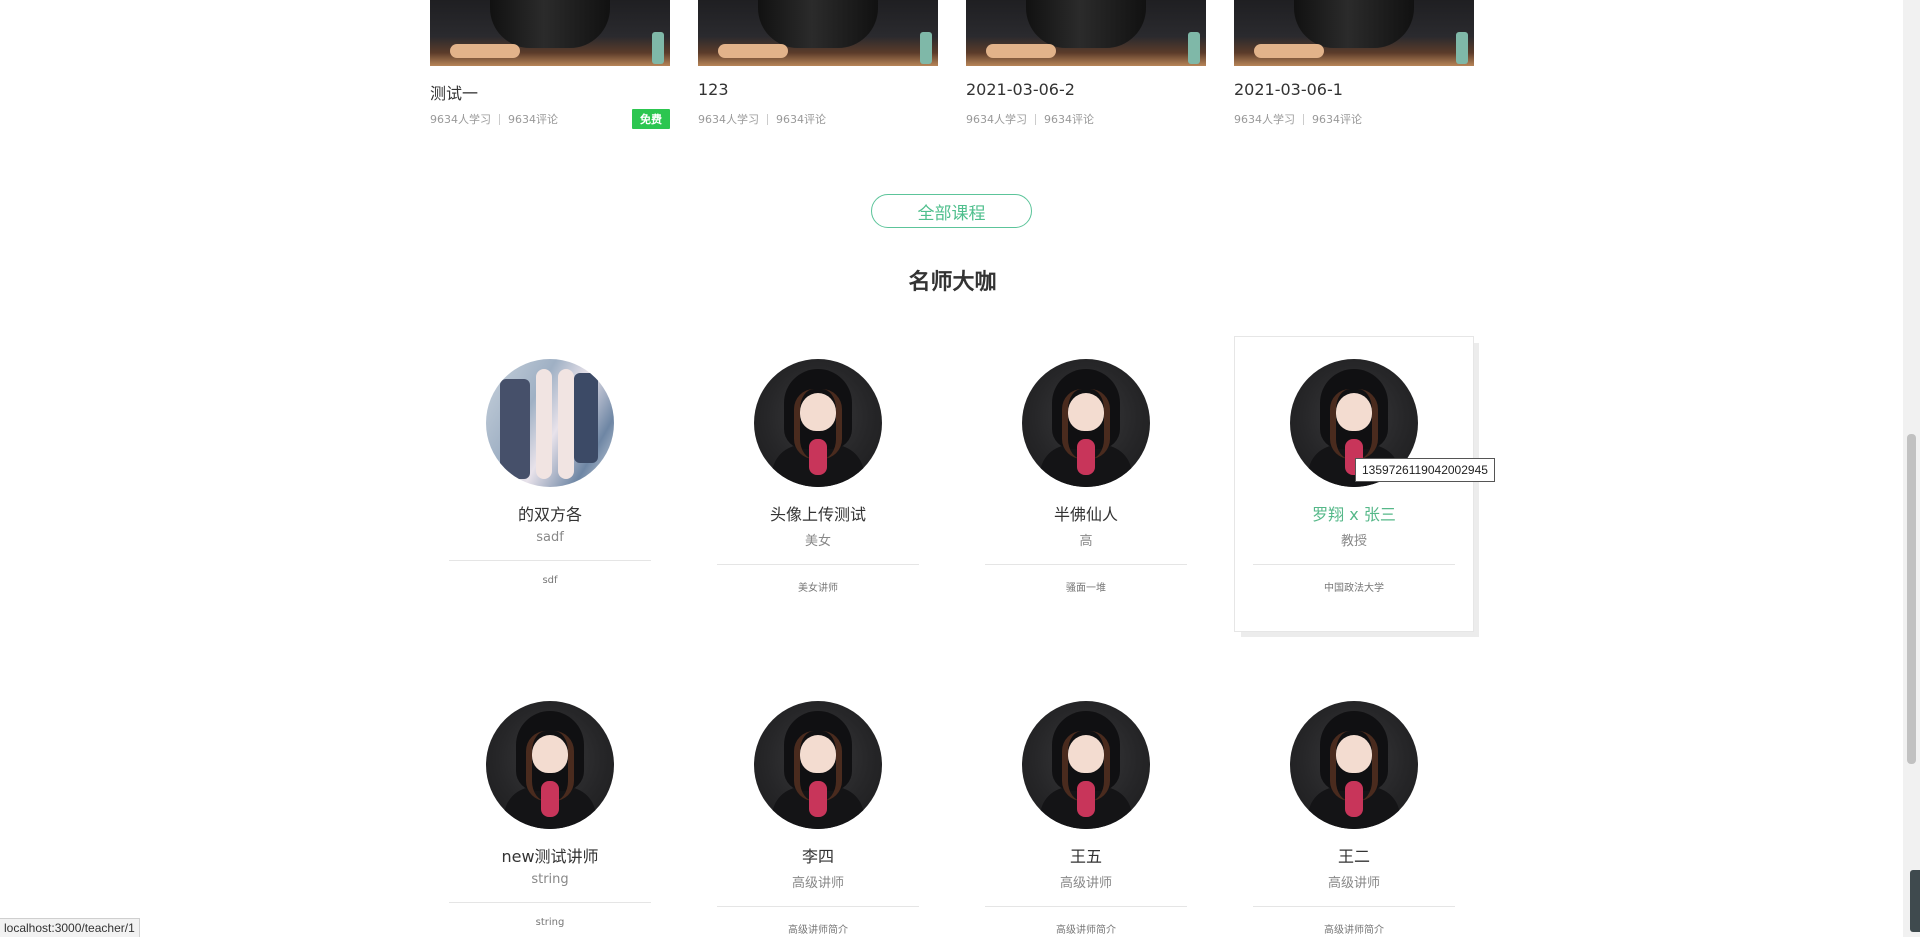 Image resolution: width=1920 pixels, height=937 pixels. I want to click on teacher-card: 李四 高级讲师 高级讲师简介, so click(818, 807).